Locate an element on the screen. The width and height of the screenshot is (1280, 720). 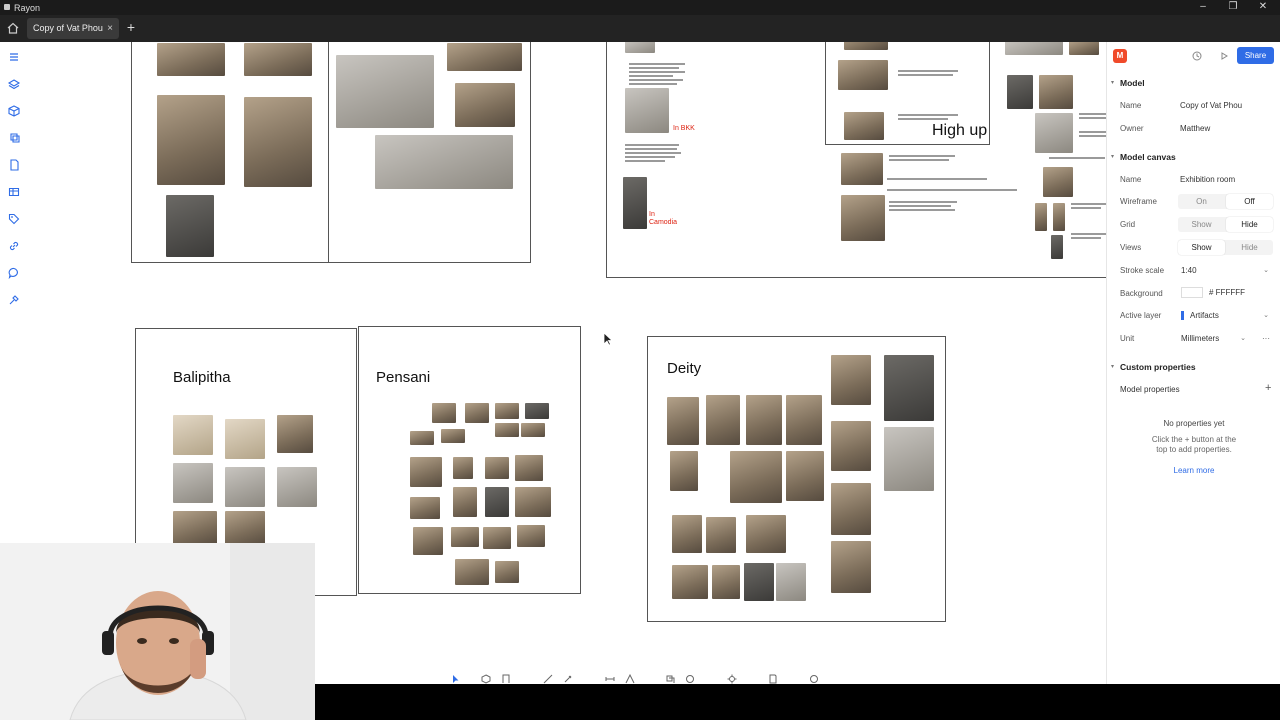
comment-icon is located at coordinates (14, 273).